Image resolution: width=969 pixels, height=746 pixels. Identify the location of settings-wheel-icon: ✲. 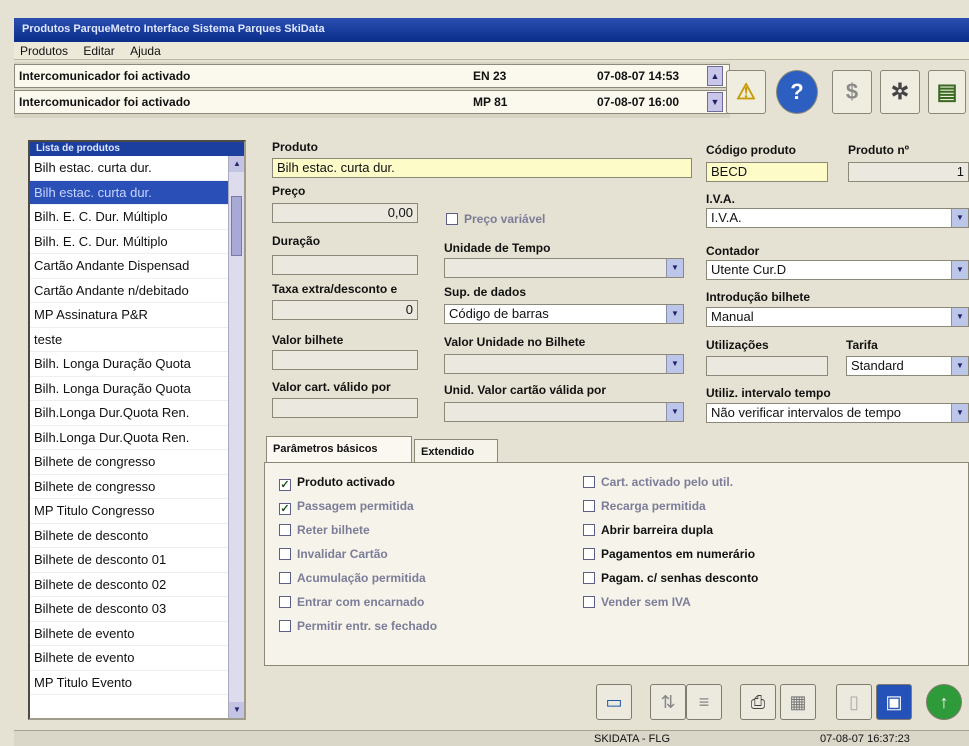
(900, 92).